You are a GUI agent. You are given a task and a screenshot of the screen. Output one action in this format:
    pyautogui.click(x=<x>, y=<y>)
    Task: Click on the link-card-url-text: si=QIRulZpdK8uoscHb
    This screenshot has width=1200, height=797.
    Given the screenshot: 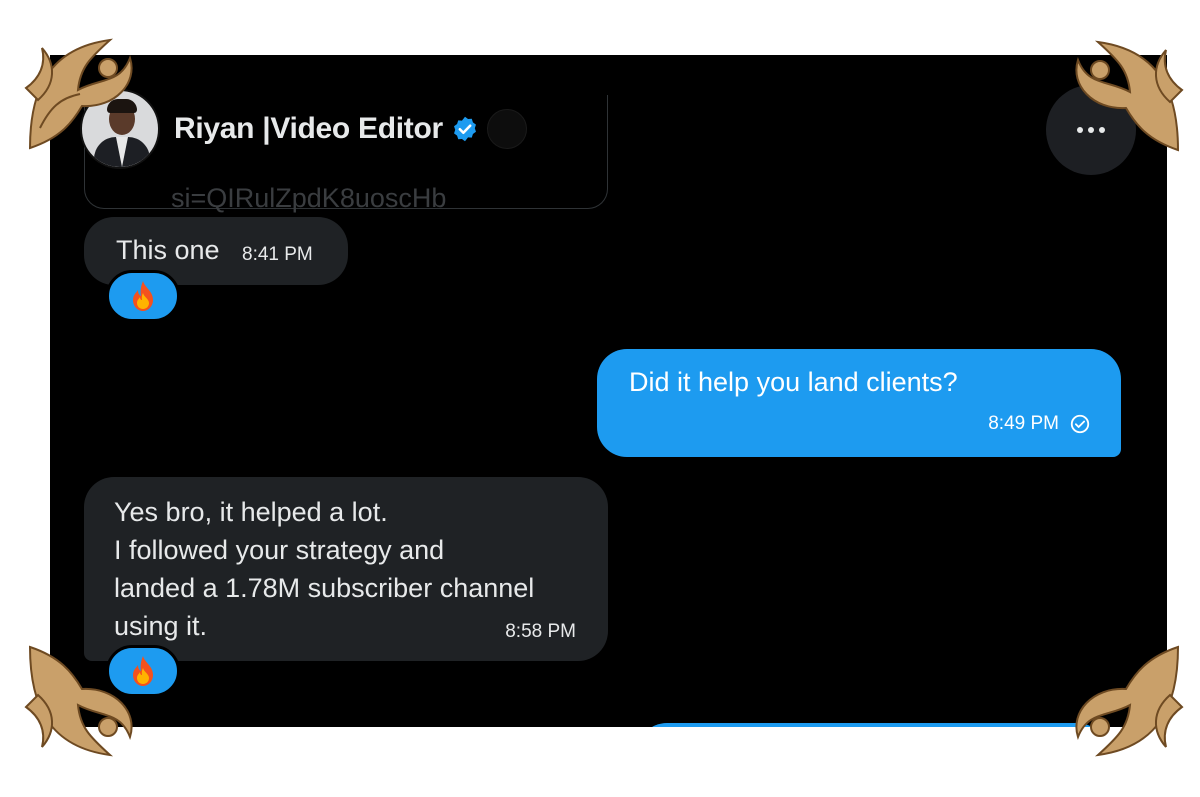 What is the action you would take?
    pyautogui.click(x=309, y=198)
    